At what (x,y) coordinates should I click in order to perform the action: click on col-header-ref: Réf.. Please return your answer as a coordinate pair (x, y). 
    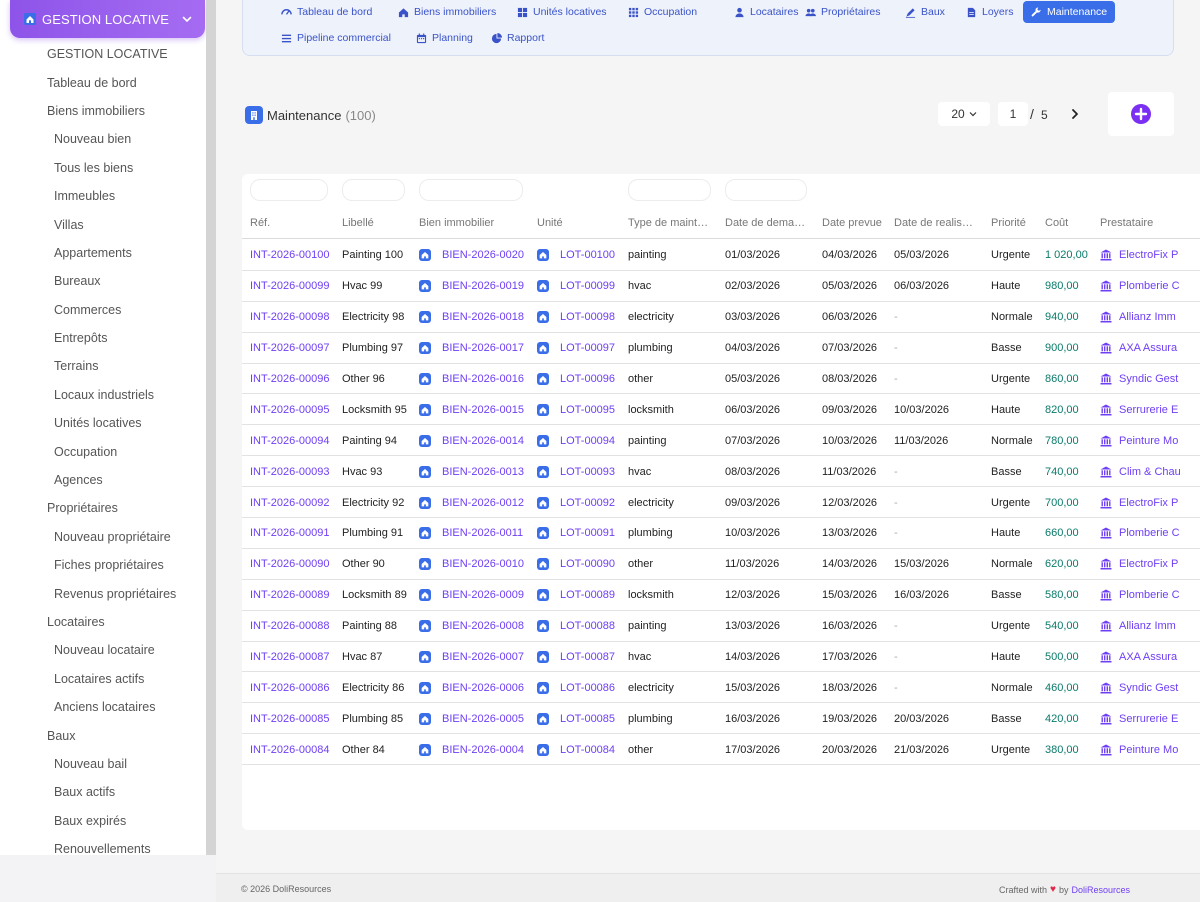
    Looking at the image, I should click on (295, 222).